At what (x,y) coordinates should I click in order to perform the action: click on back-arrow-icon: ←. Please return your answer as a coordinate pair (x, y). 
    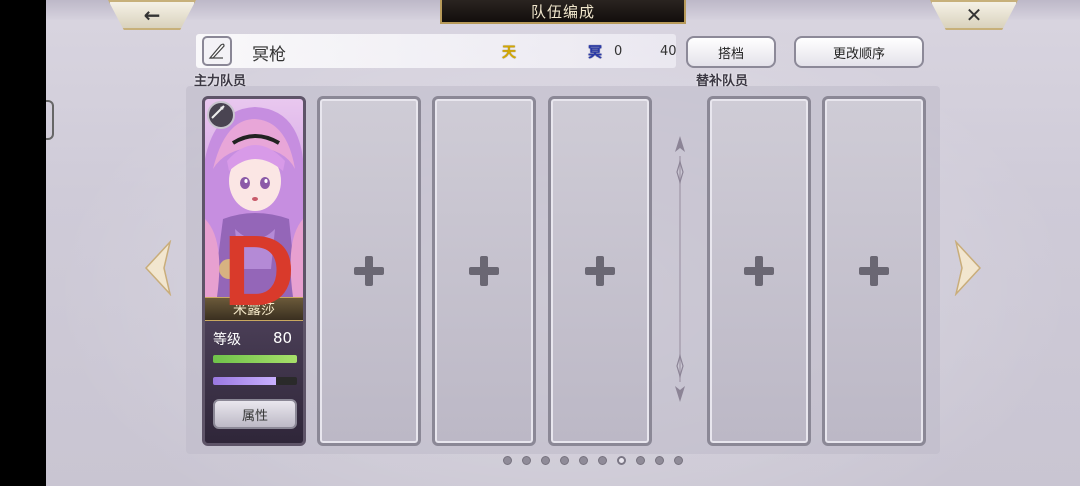
    Looking at the image, I should click on (152, 15).